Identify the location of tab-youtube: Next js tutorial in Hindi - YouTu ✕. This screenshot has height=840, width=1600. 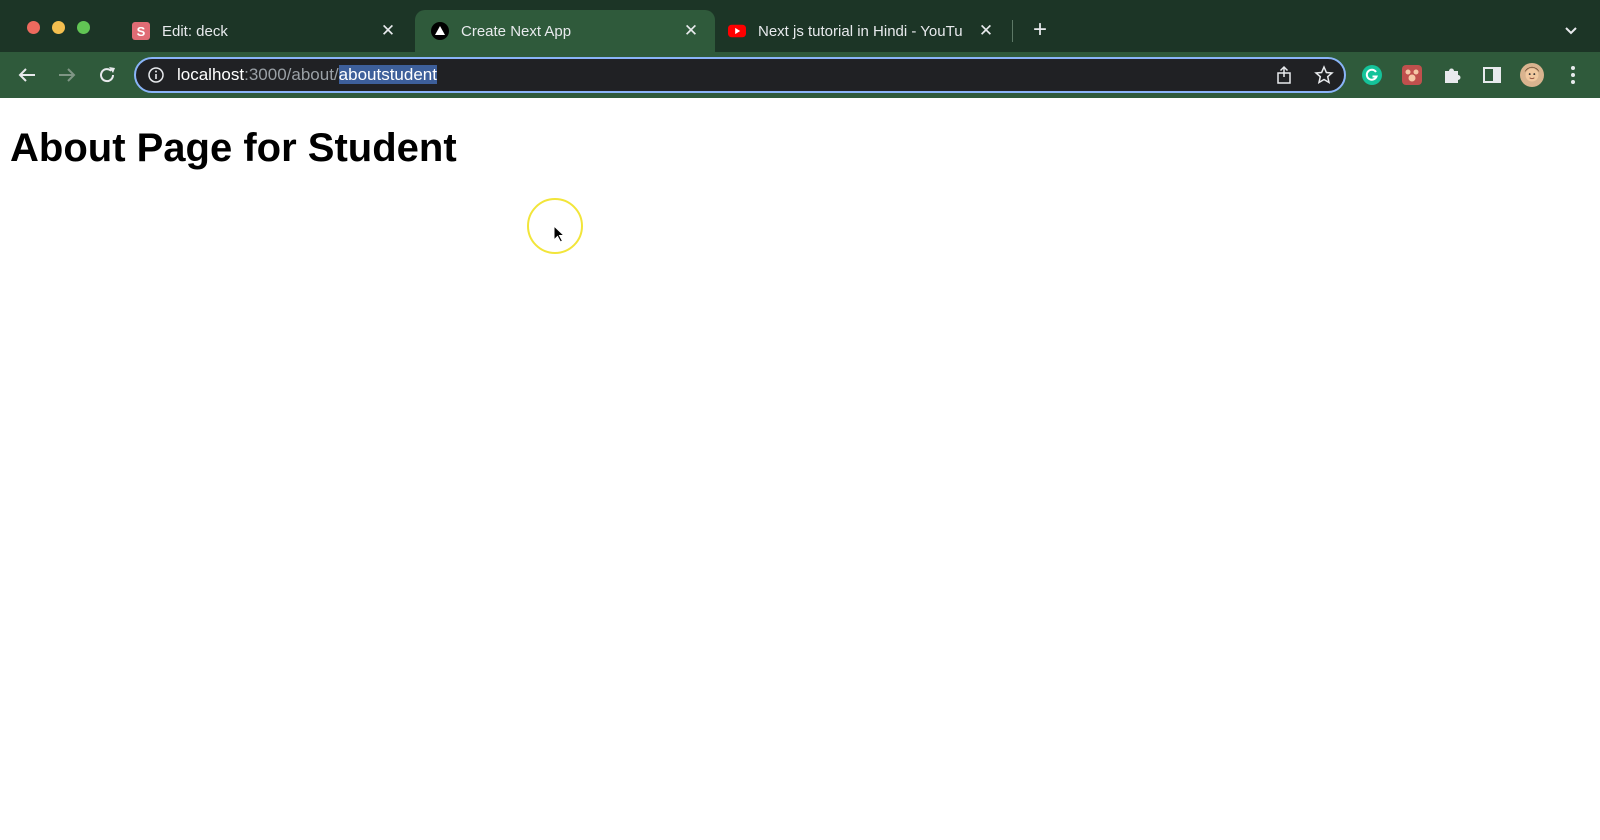
(861, 31).